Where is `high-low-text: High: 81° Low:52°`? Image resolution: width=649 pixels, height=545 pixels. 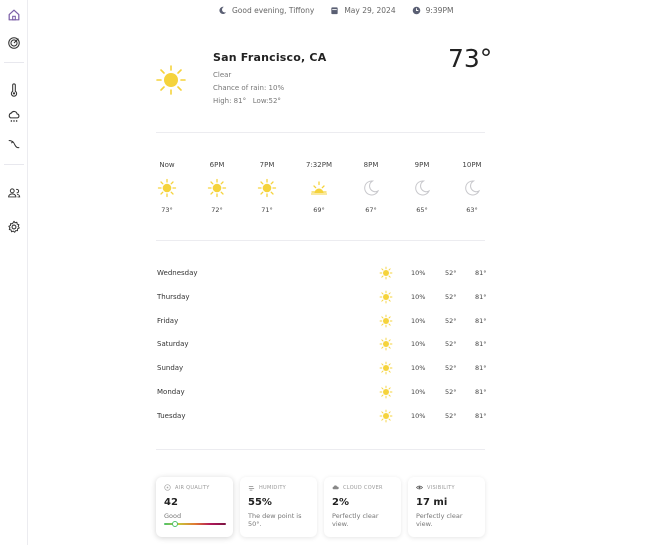
high-low-text: High: 81° Low:52° is located at coordinates (247, 101).